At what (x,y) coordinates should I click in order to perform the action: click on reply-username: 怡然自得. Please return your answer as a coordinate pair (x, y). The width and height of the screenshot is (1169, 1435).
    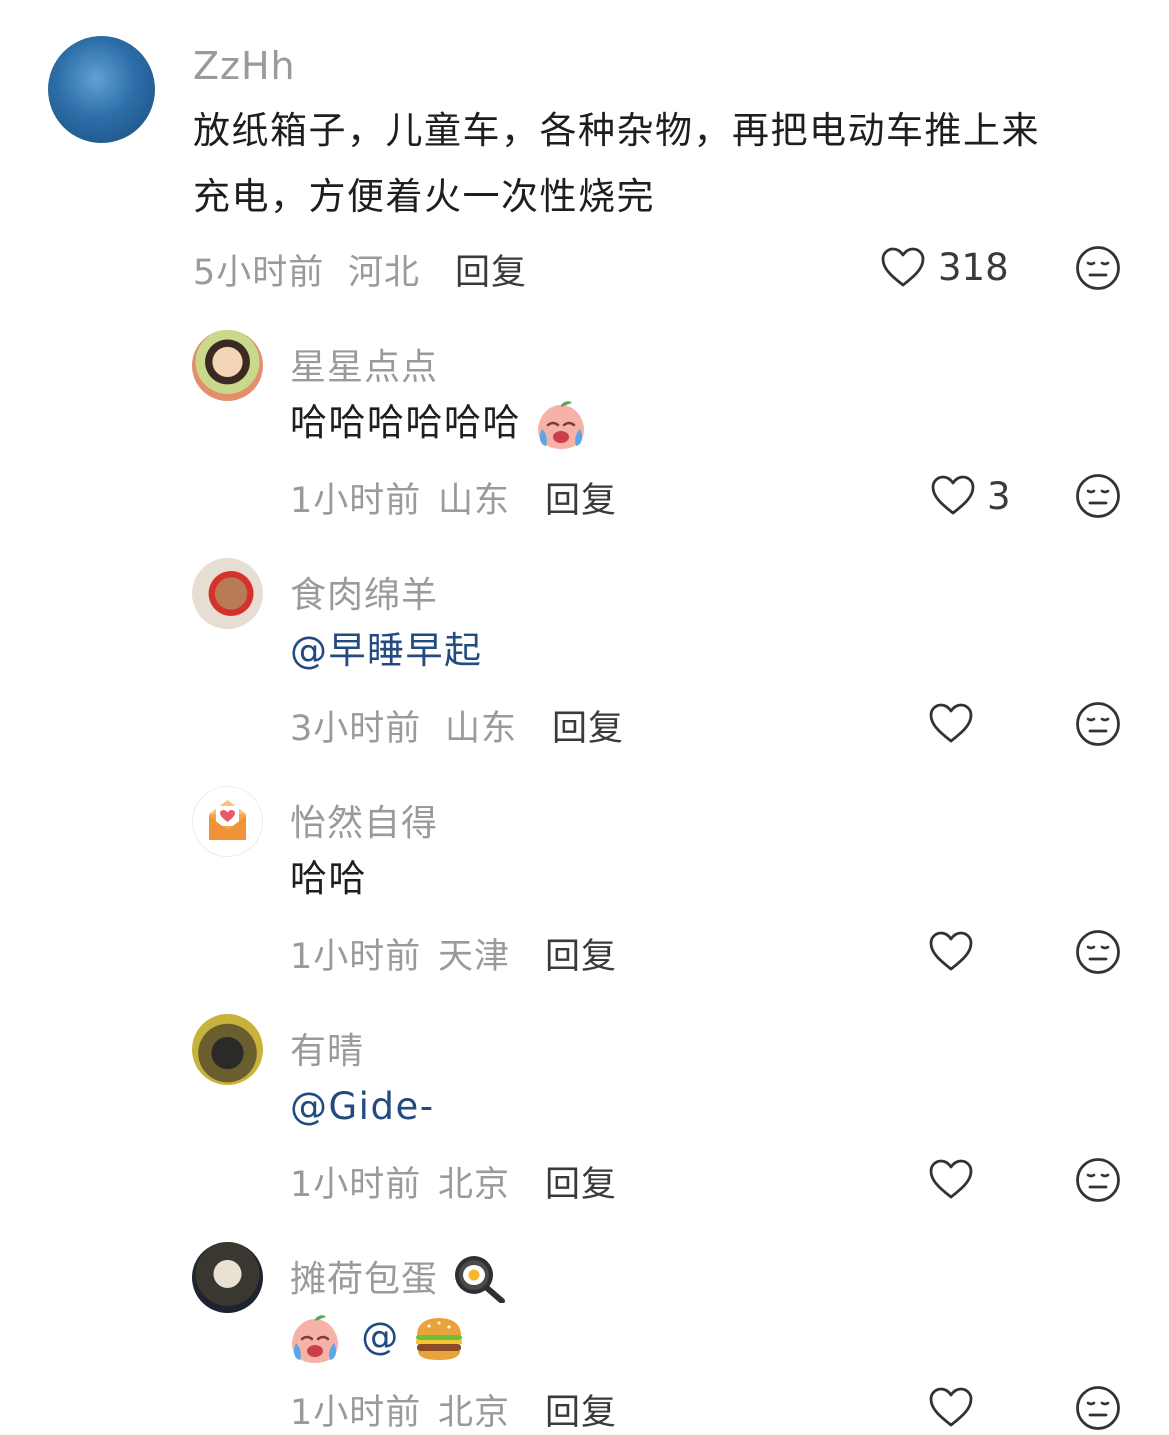
    Looking at the image, I should click on (364, 820).